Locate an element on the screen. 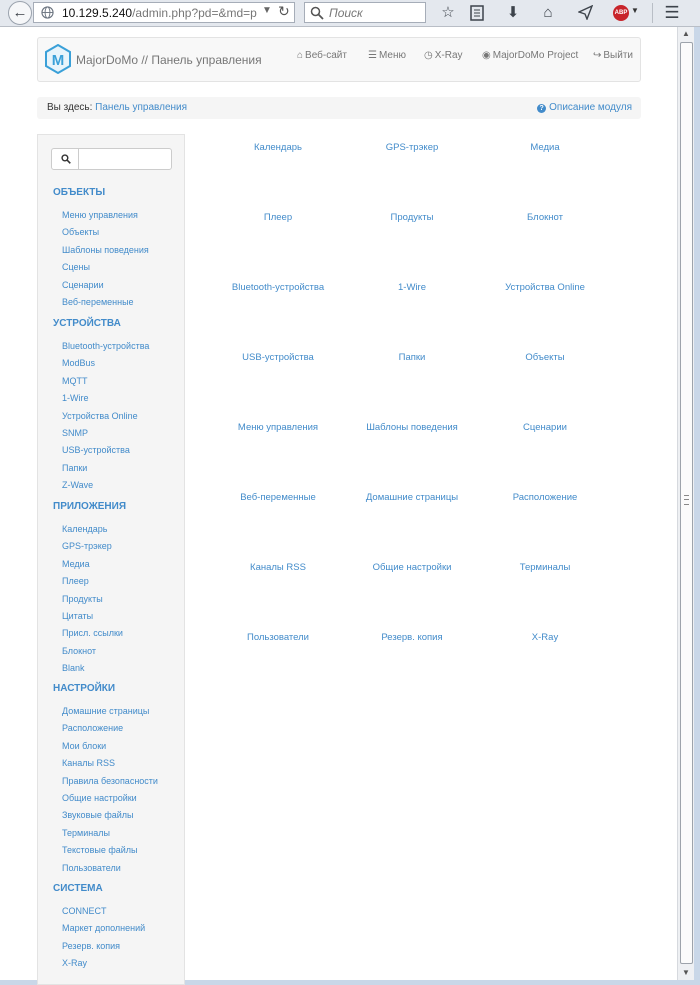 This screenshot has width=700, height=985. scroll-down-arrow-icon: ▼ is located at coordinates (686, 973).